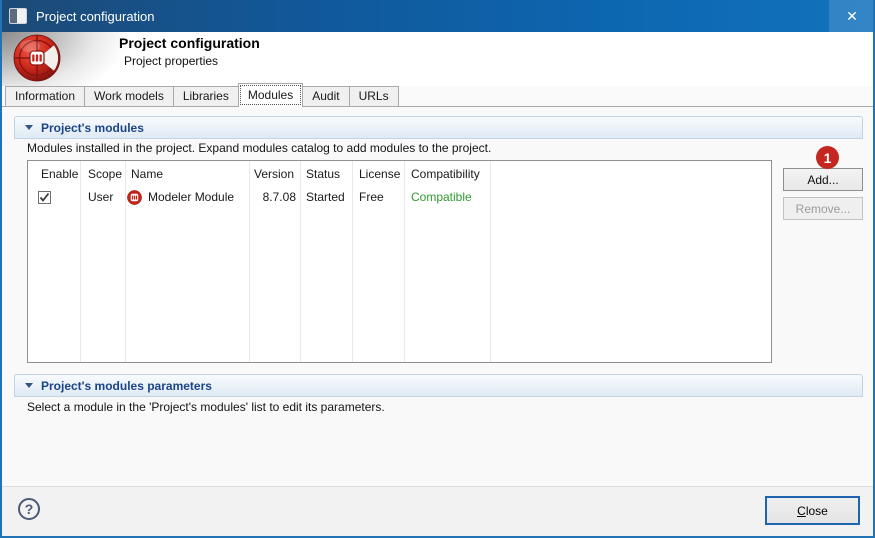 This screenshot has width=875, height=538. I want to click on column-header-enable: Enable, so click(54, 174).